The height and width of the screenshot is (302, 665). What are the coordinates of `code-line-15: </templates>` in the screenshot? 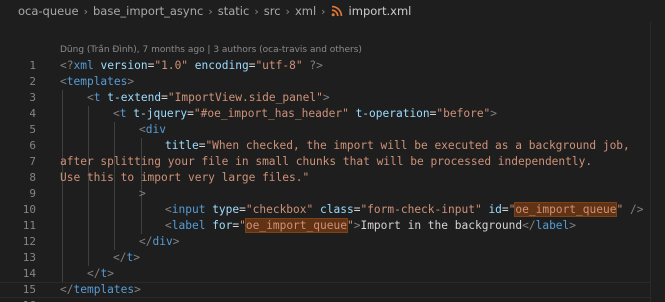 It's located at (100, 289).